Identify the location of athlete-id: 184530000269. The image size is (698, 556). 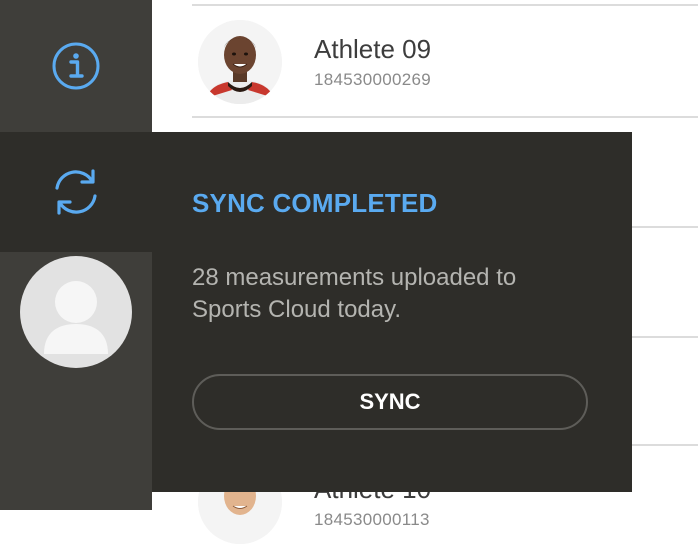
(373, 79).